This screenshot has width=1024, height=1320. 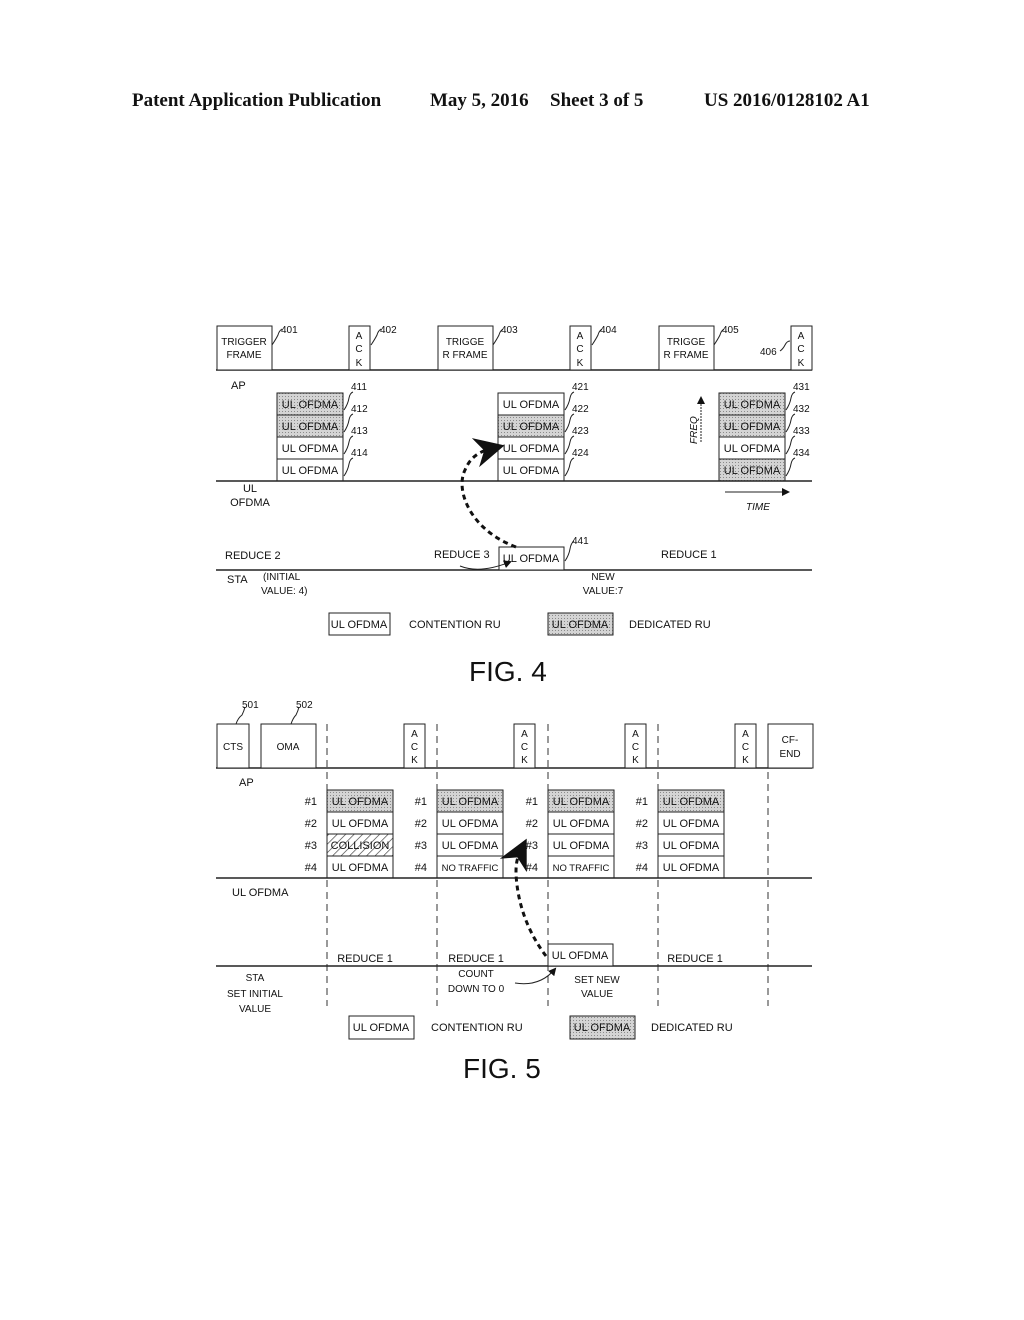 I want to click on time-label: TIME, so click(x=758, y=507).